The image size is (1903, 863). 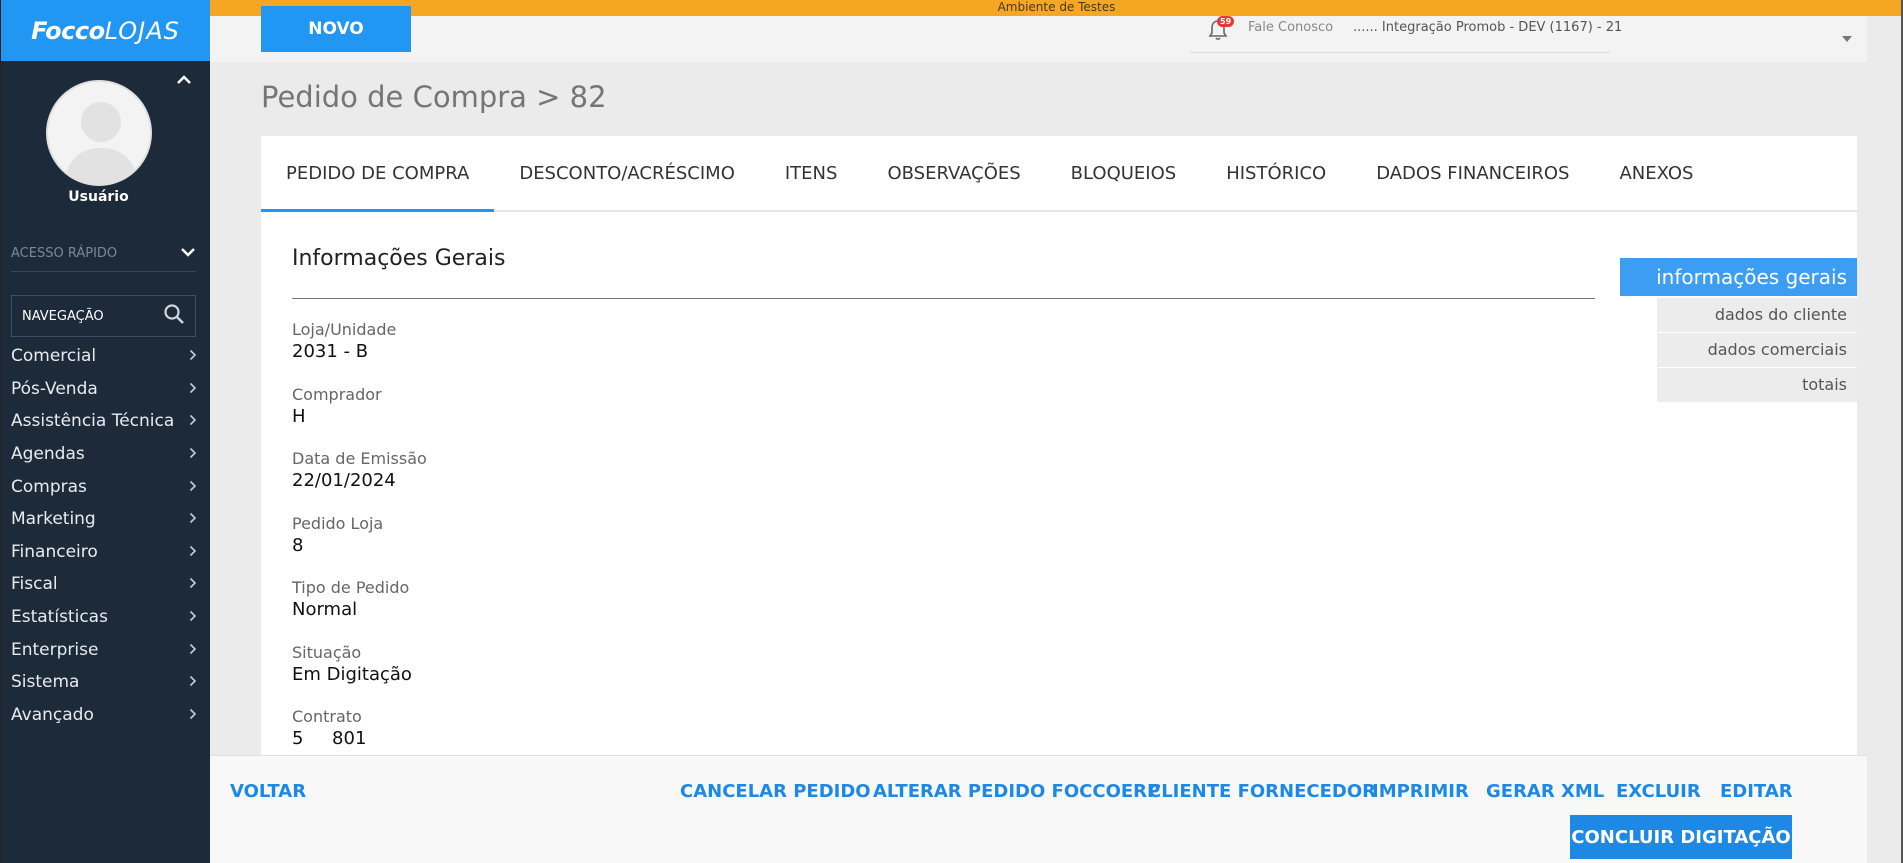 What do you see at coordinates (1290, 27) in the screenshot?
I see `contact-link: Fale Conosco` at bounding box center [1290, 27].